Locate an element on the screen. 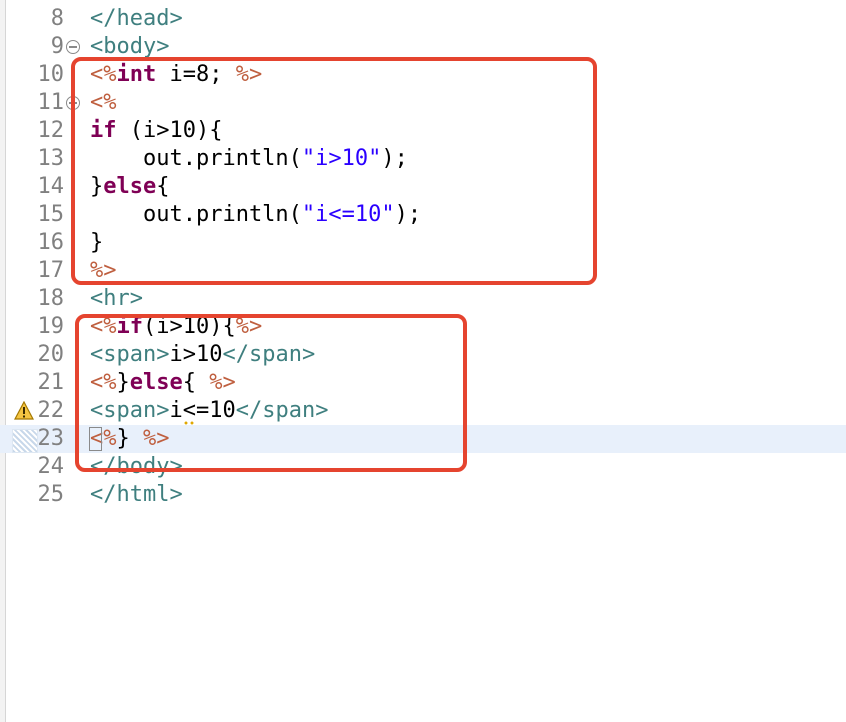 This screenshot has height=722, width=846. fold-collapse-icon is located at coordinates (73, 47).